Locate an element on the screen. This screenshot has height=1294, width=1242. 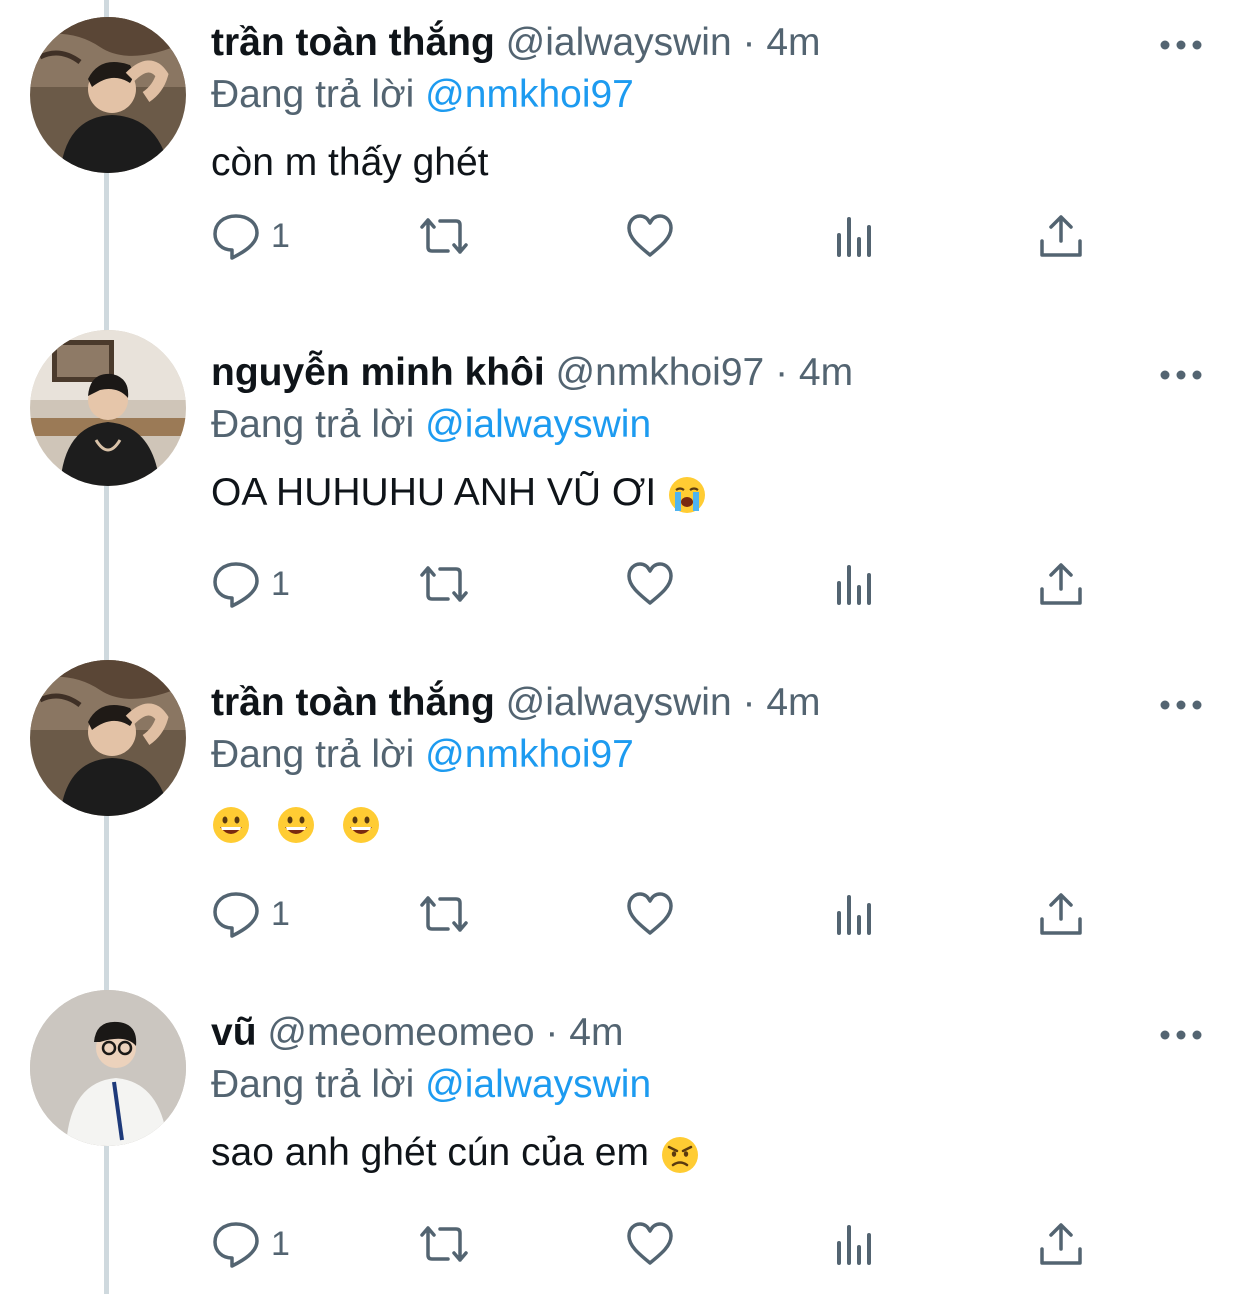
angry-face-emoji is located at coordinates (679, 1154).